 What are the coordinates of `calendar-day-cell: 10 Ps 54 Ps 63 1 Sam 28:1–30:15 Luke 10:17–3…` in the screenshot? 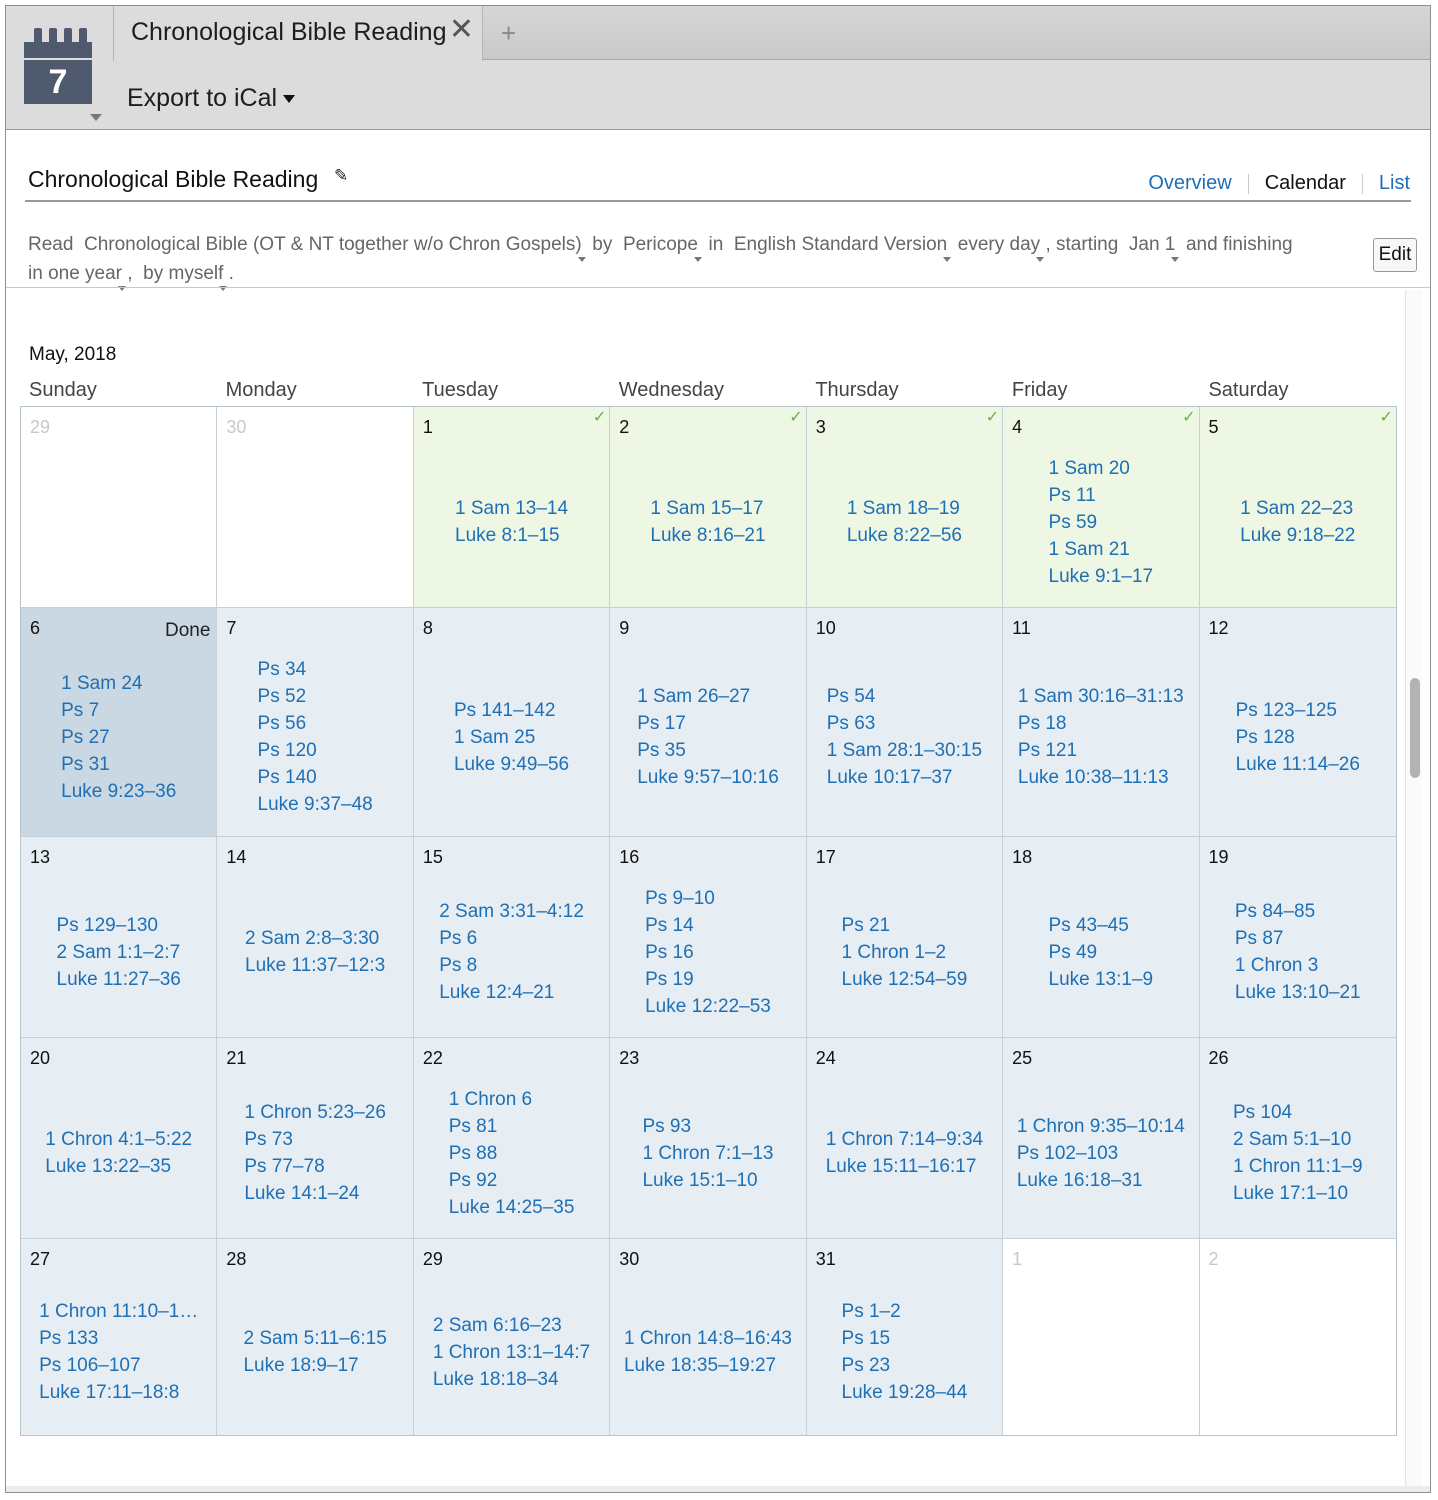 It's located at (905, 722).